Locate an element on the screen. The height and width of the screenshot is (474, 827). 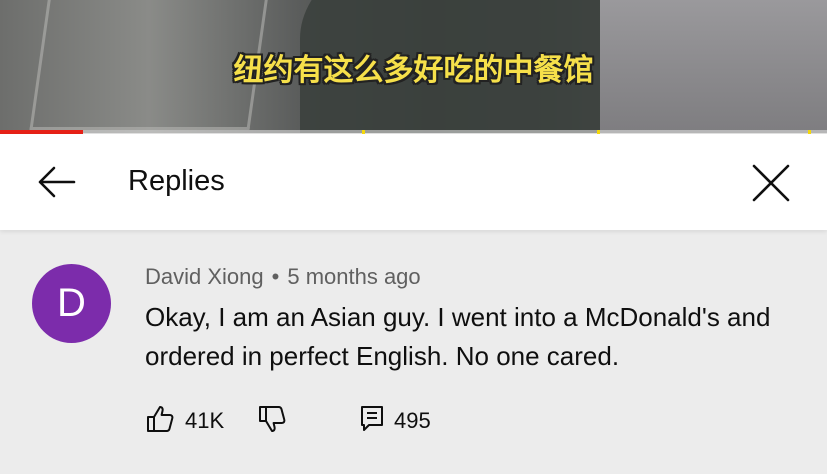
comment-time: 5 months ago is located at coordinates (354, 276).